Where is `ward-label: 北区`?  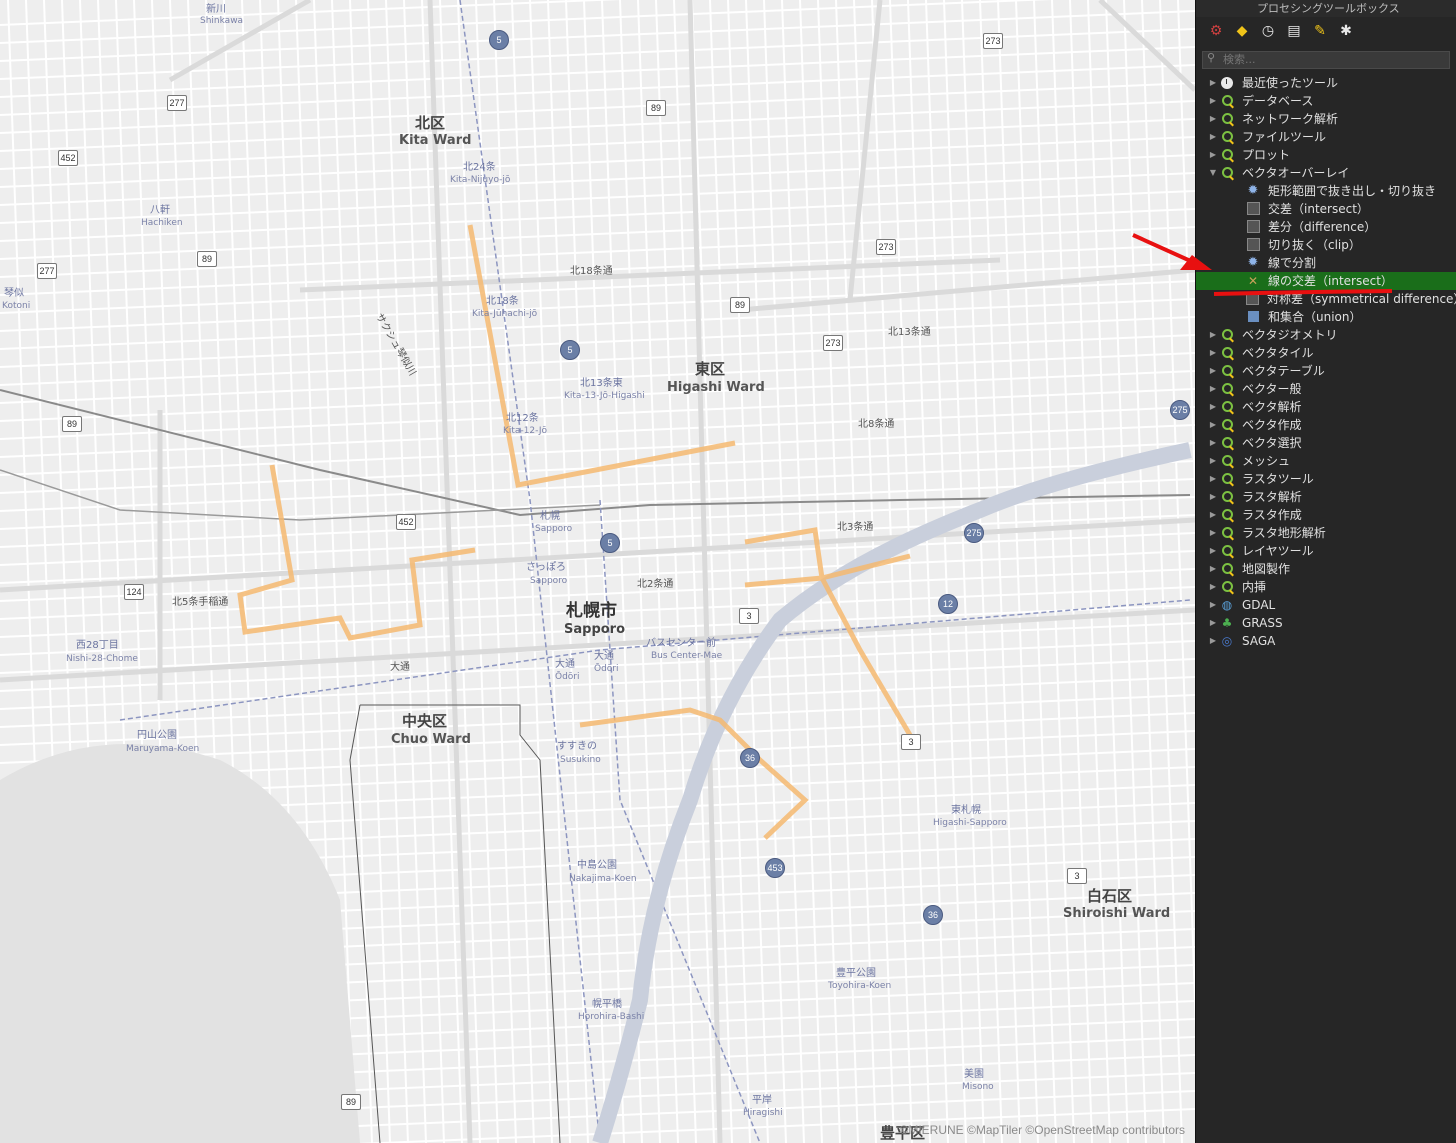 ward-label: 北区 is located at coordinates (430, 123).